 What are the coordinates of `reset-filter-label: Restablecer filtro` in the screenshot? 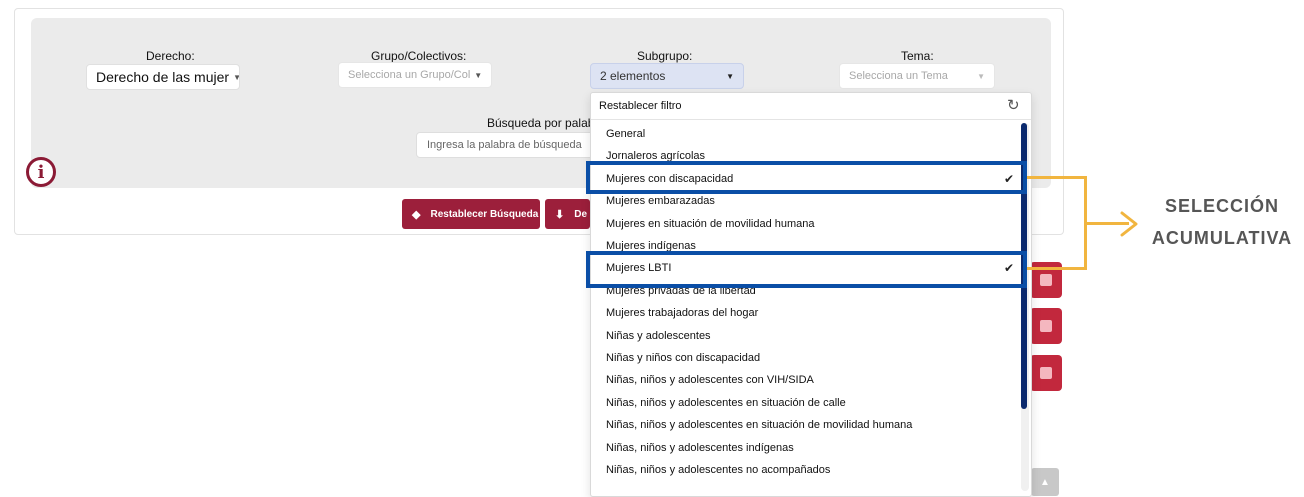 It's located at (640, 106).